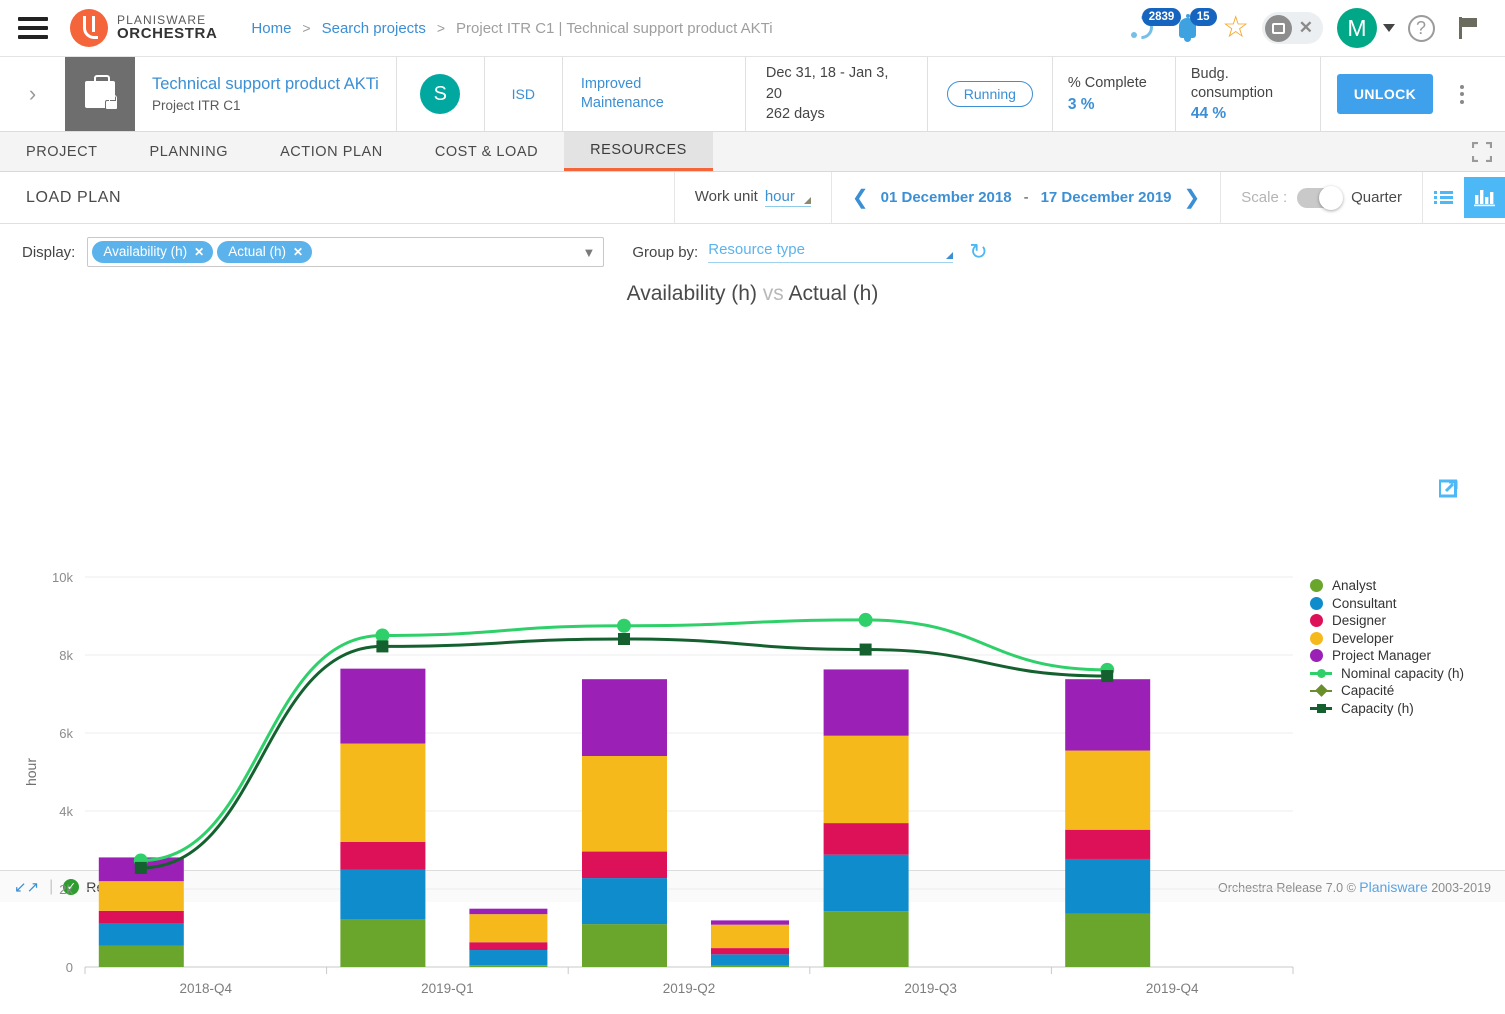  Describe the element at coordinates (1026, 197) in the screenshot. I see `date-dash: -` at that location.